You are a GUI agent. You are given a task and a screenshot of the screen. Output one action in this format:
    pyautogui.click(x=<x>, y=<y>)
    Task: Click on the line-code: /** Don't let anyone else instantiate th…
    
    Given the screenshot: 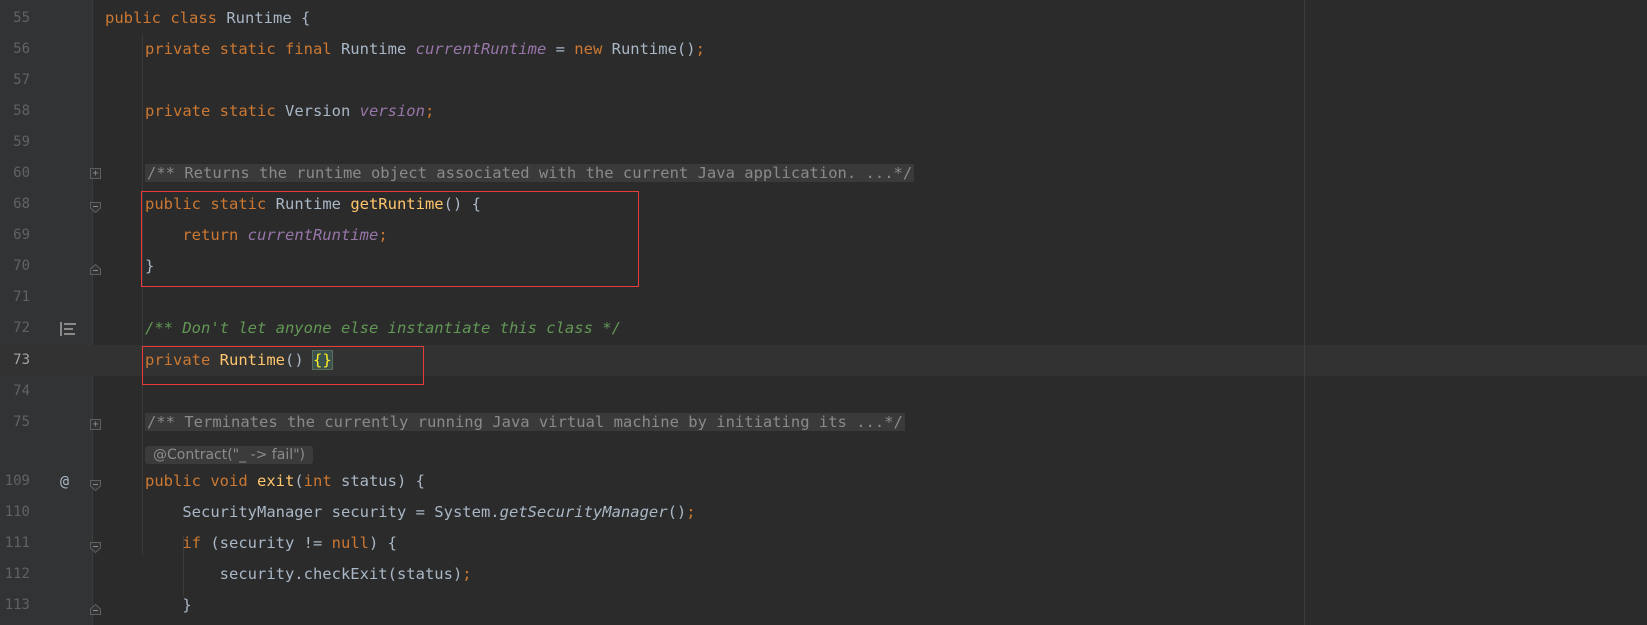 What is the action you would take?
    pyautogui.click(x=383, y=328)
    